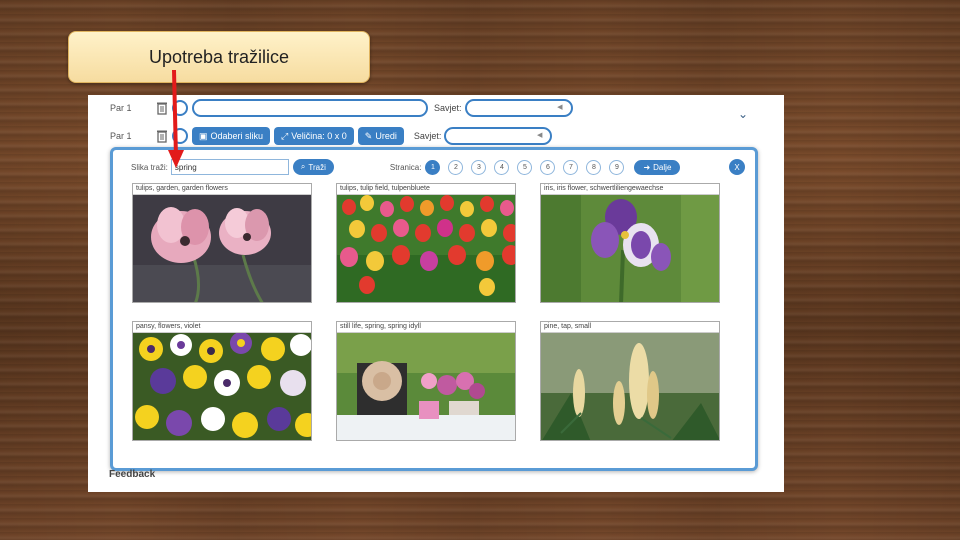  I want to click on search-button: ⌕ Traži, so click(313, 167).